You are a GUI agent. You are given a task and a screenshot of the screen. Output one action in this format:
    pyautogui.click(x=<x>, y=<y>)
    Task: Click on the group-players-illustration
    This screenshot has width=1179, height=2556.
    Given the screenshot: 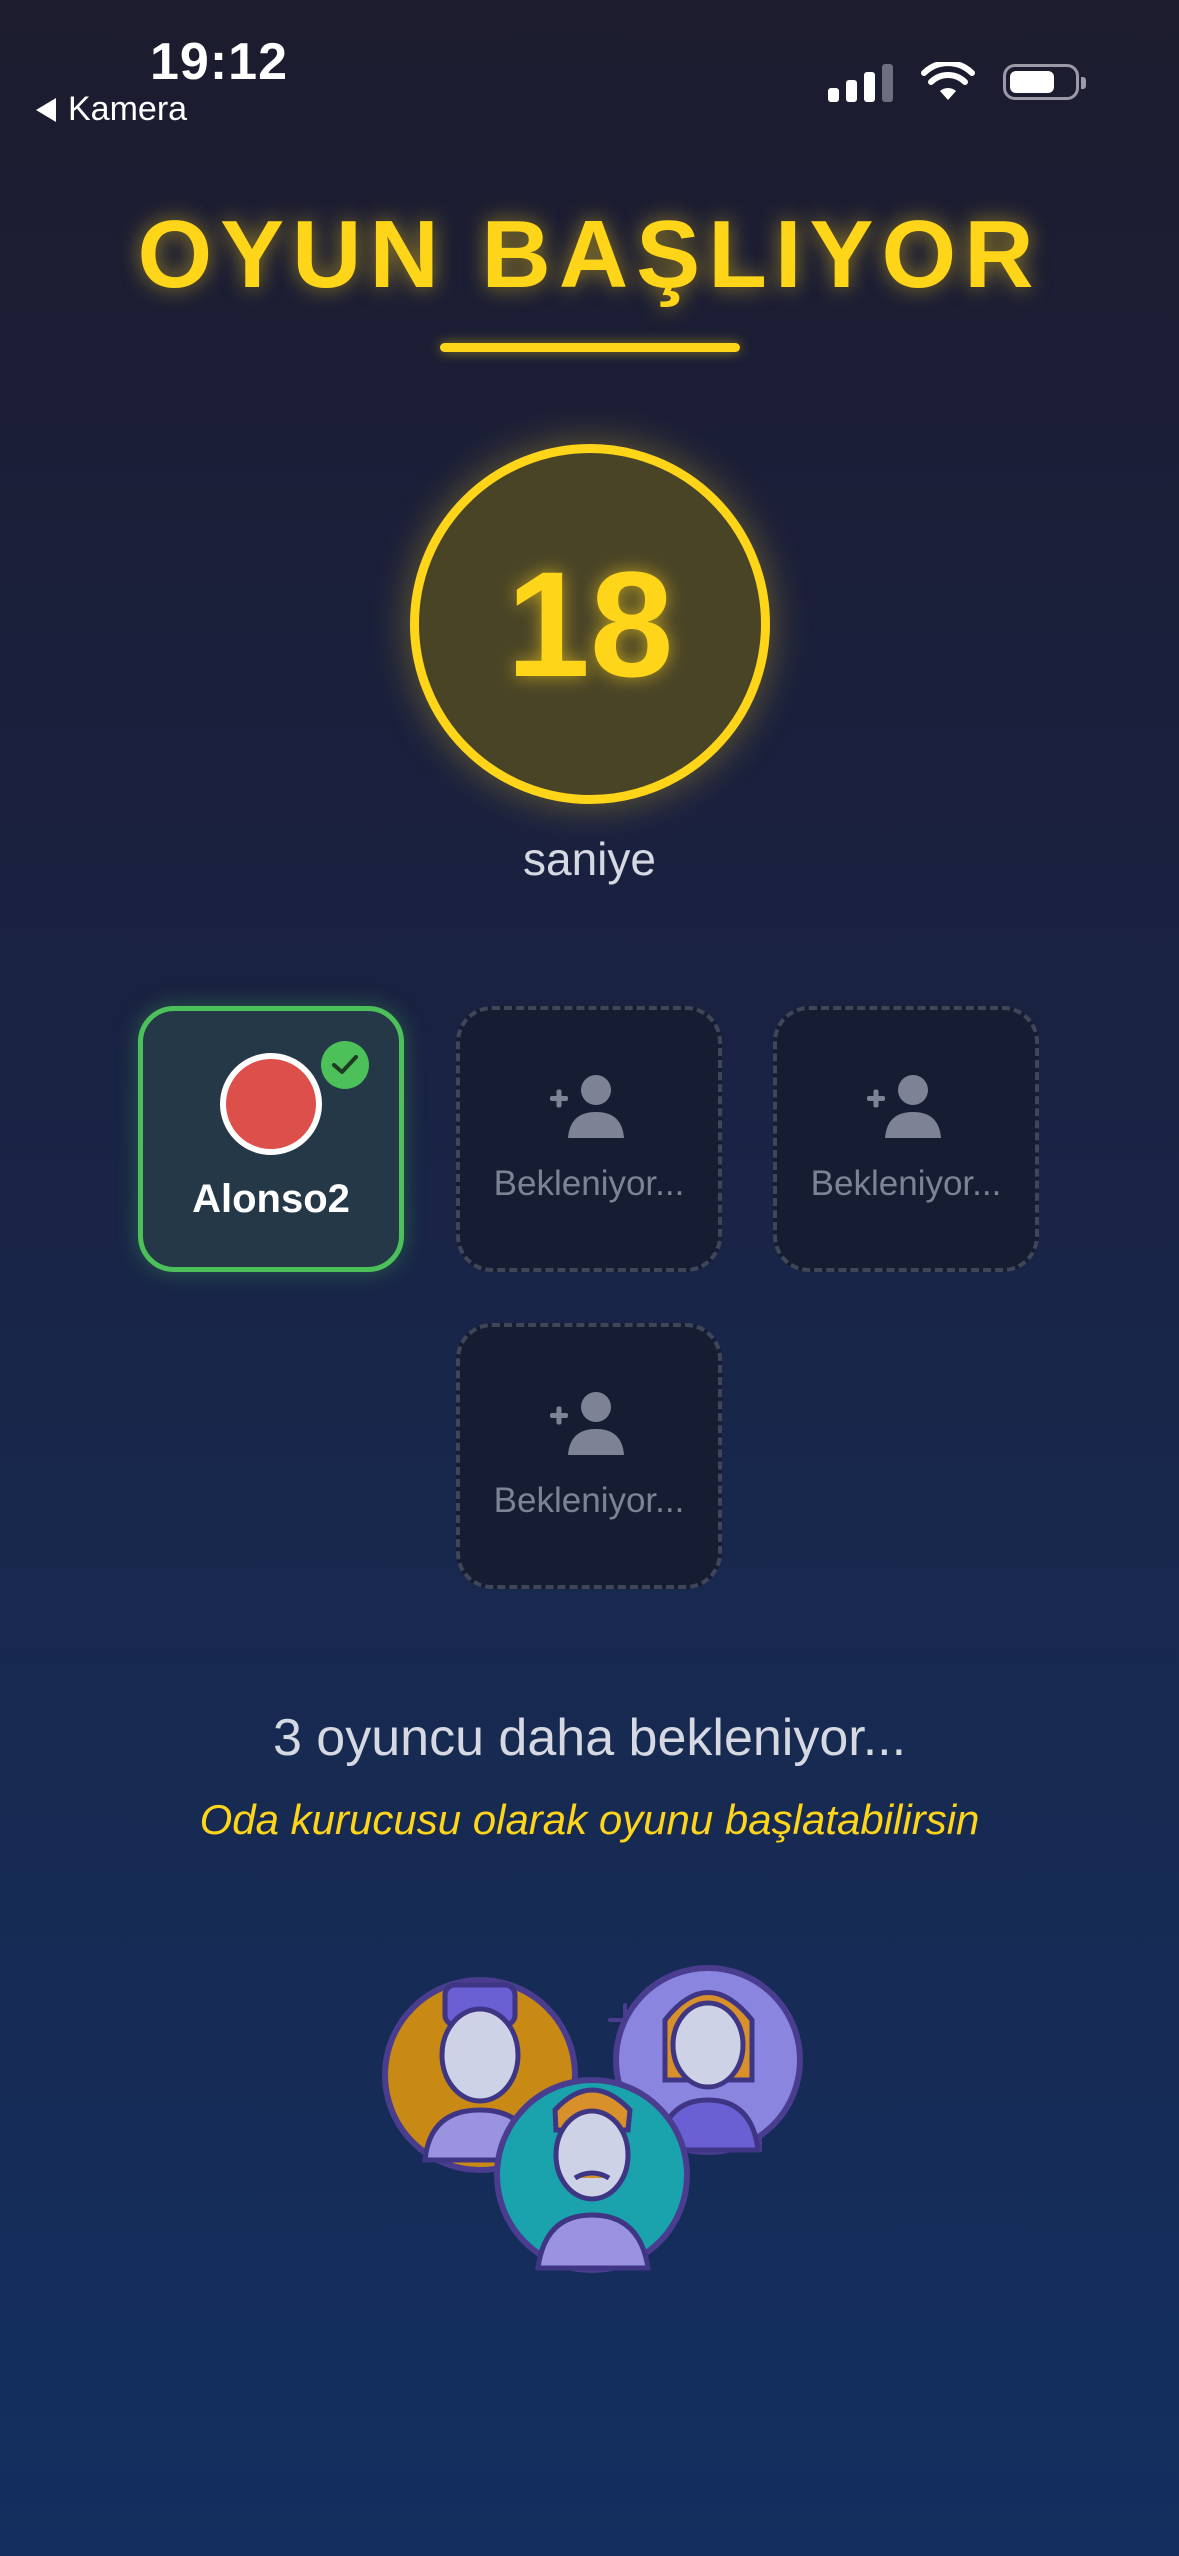 What is the action you would take?
    pyautogui.click(x=592, y=2119)
    